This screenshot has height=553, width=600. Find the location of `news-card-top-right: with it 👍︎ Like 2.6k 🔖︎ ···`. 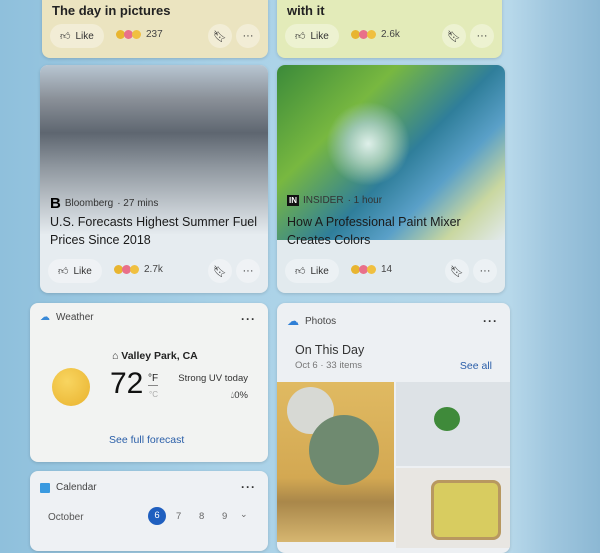

news-card-top-right: with it 👍︎ Like 2.6k 🔖︎ ··· is located at coordinates (389, 29).